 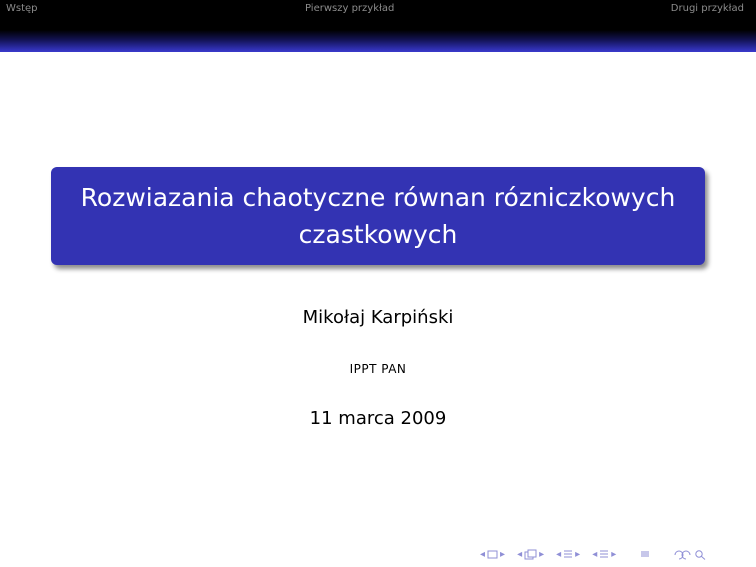 I want to click on subsection-icon, so click(x=530, y=554).